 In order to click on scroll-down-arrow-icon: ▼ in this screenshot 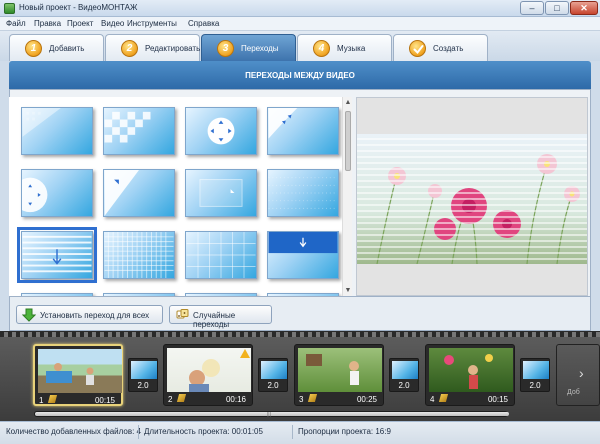, I will do `click(348, 290)`.